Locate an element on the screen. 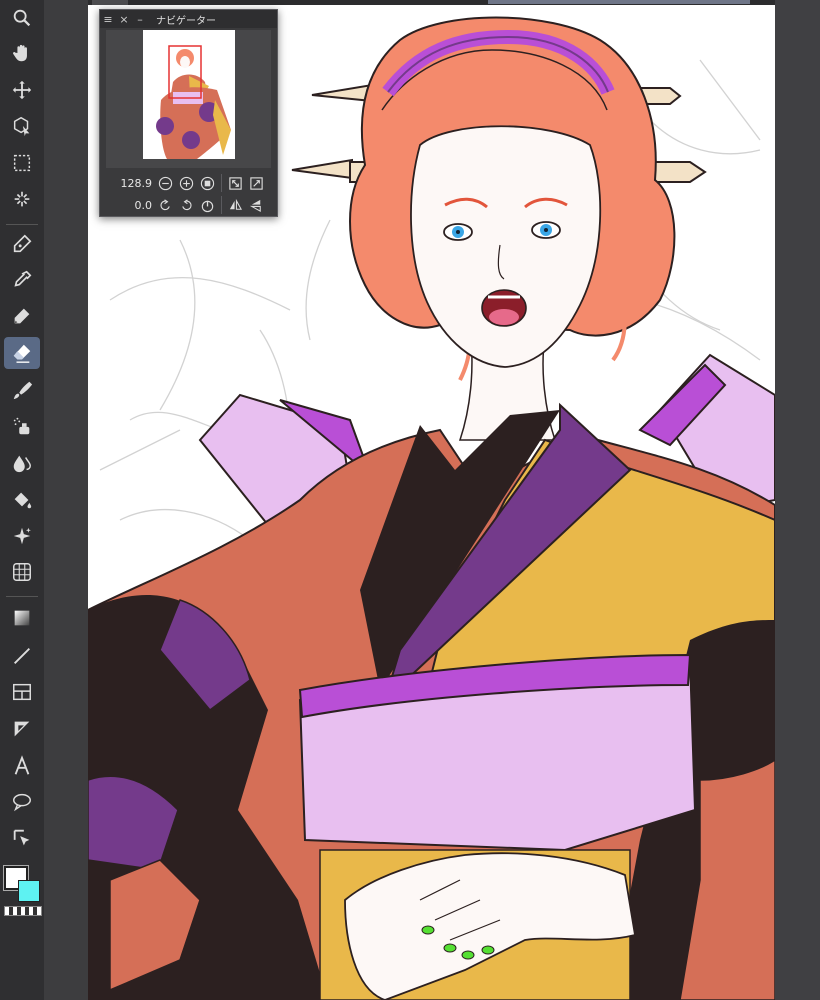 This screenshot has width=820, height=1000. pencil-icon is located at coordinates (22, 316).